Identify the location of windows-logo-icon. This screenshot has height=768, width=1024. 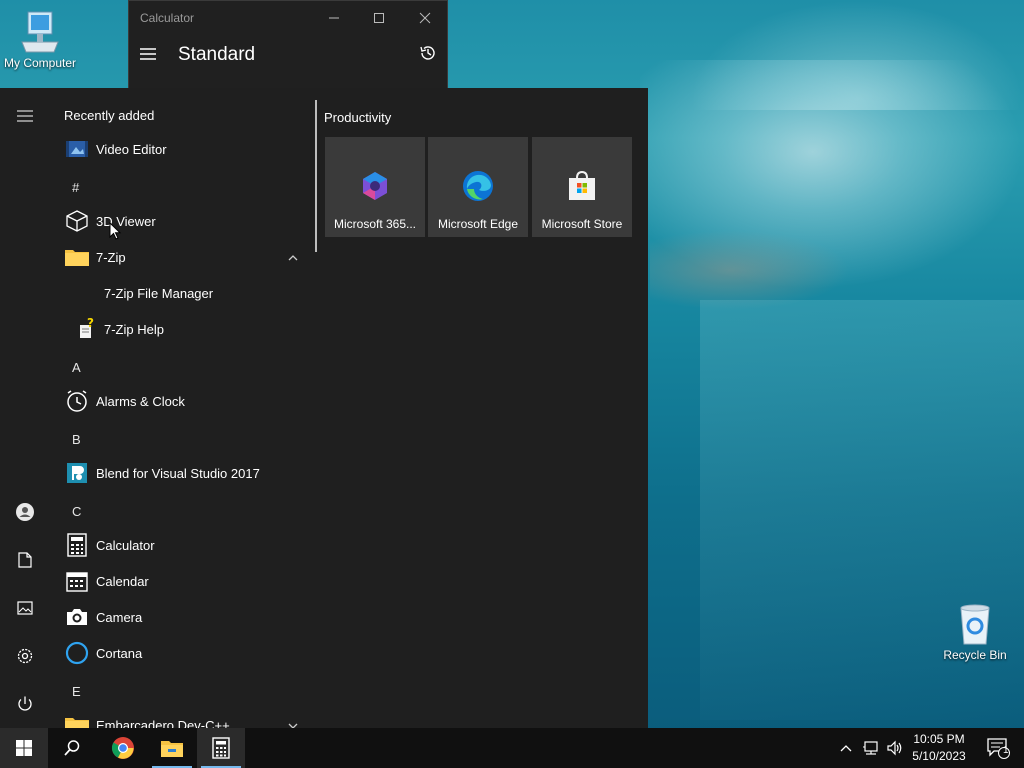
(24, 748).